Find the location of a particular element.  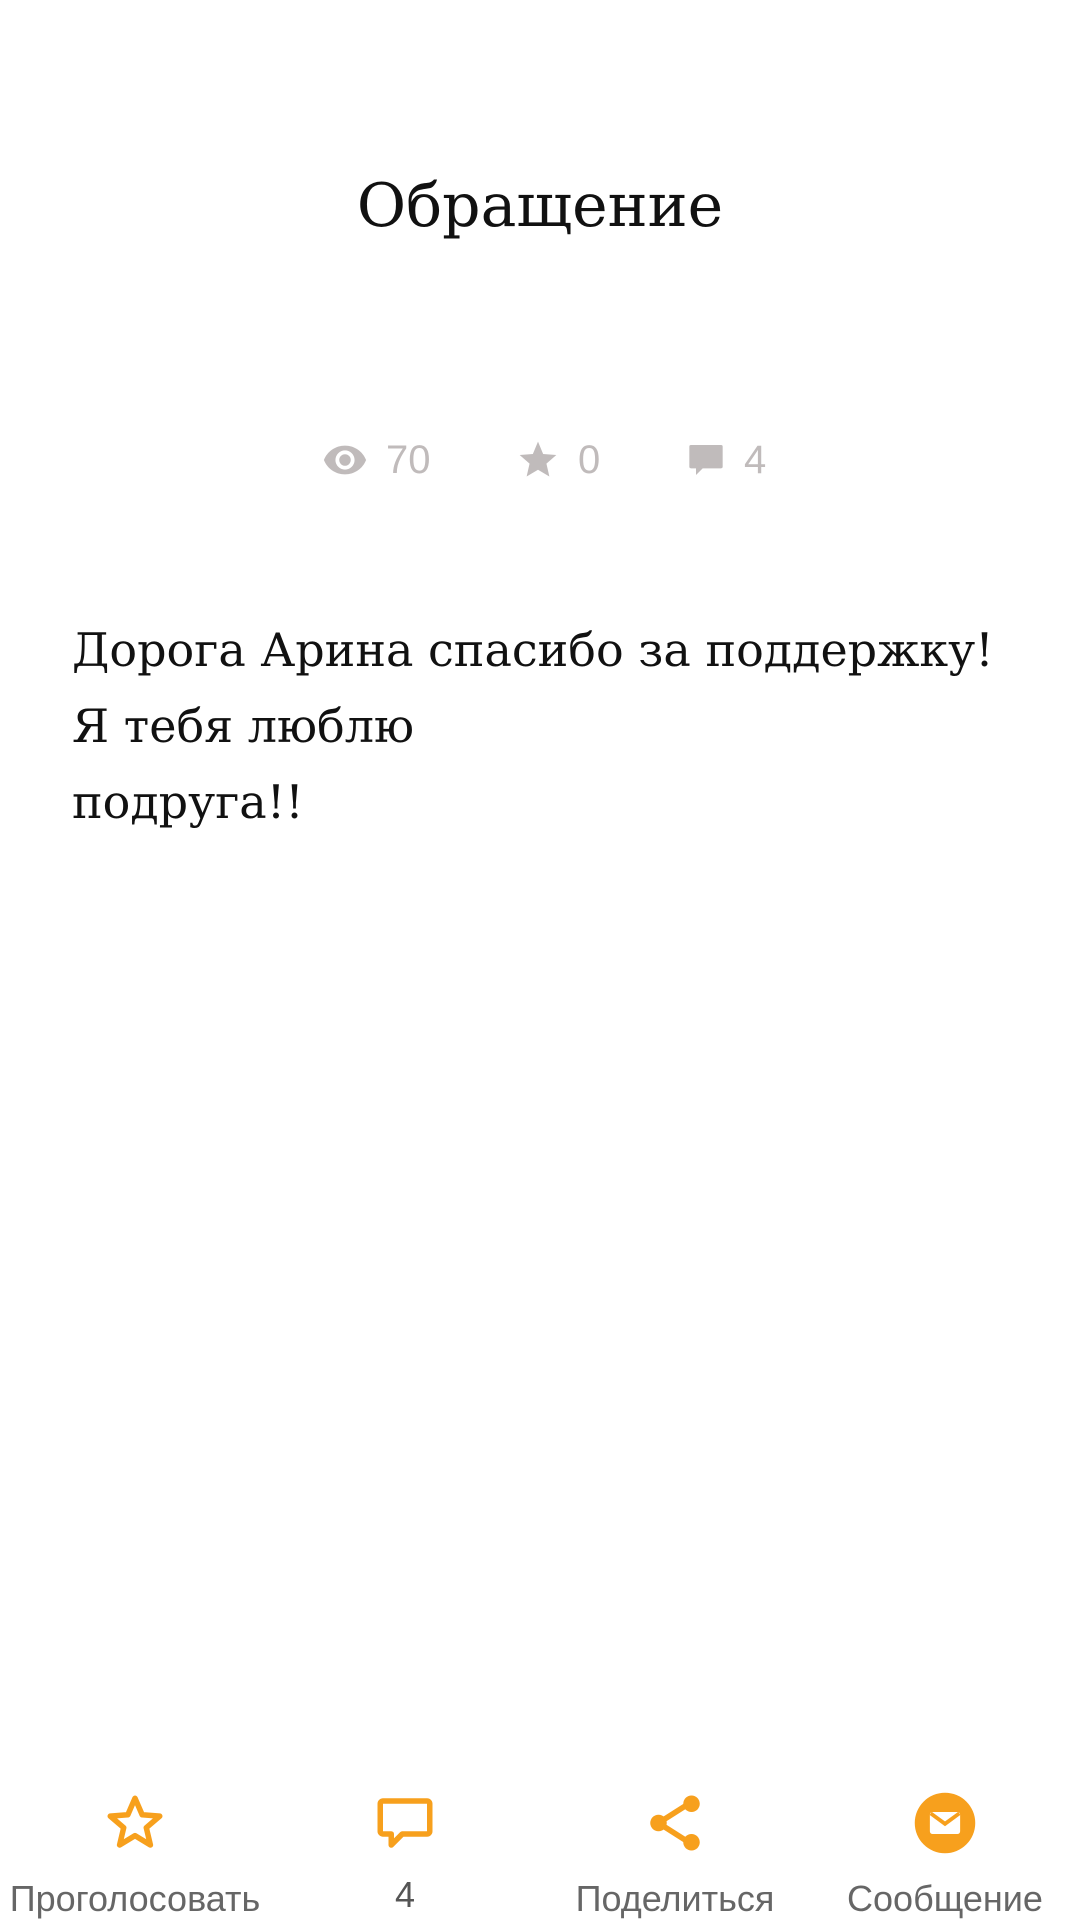

comments-button: 4 is located at coordinates (405, 1845).